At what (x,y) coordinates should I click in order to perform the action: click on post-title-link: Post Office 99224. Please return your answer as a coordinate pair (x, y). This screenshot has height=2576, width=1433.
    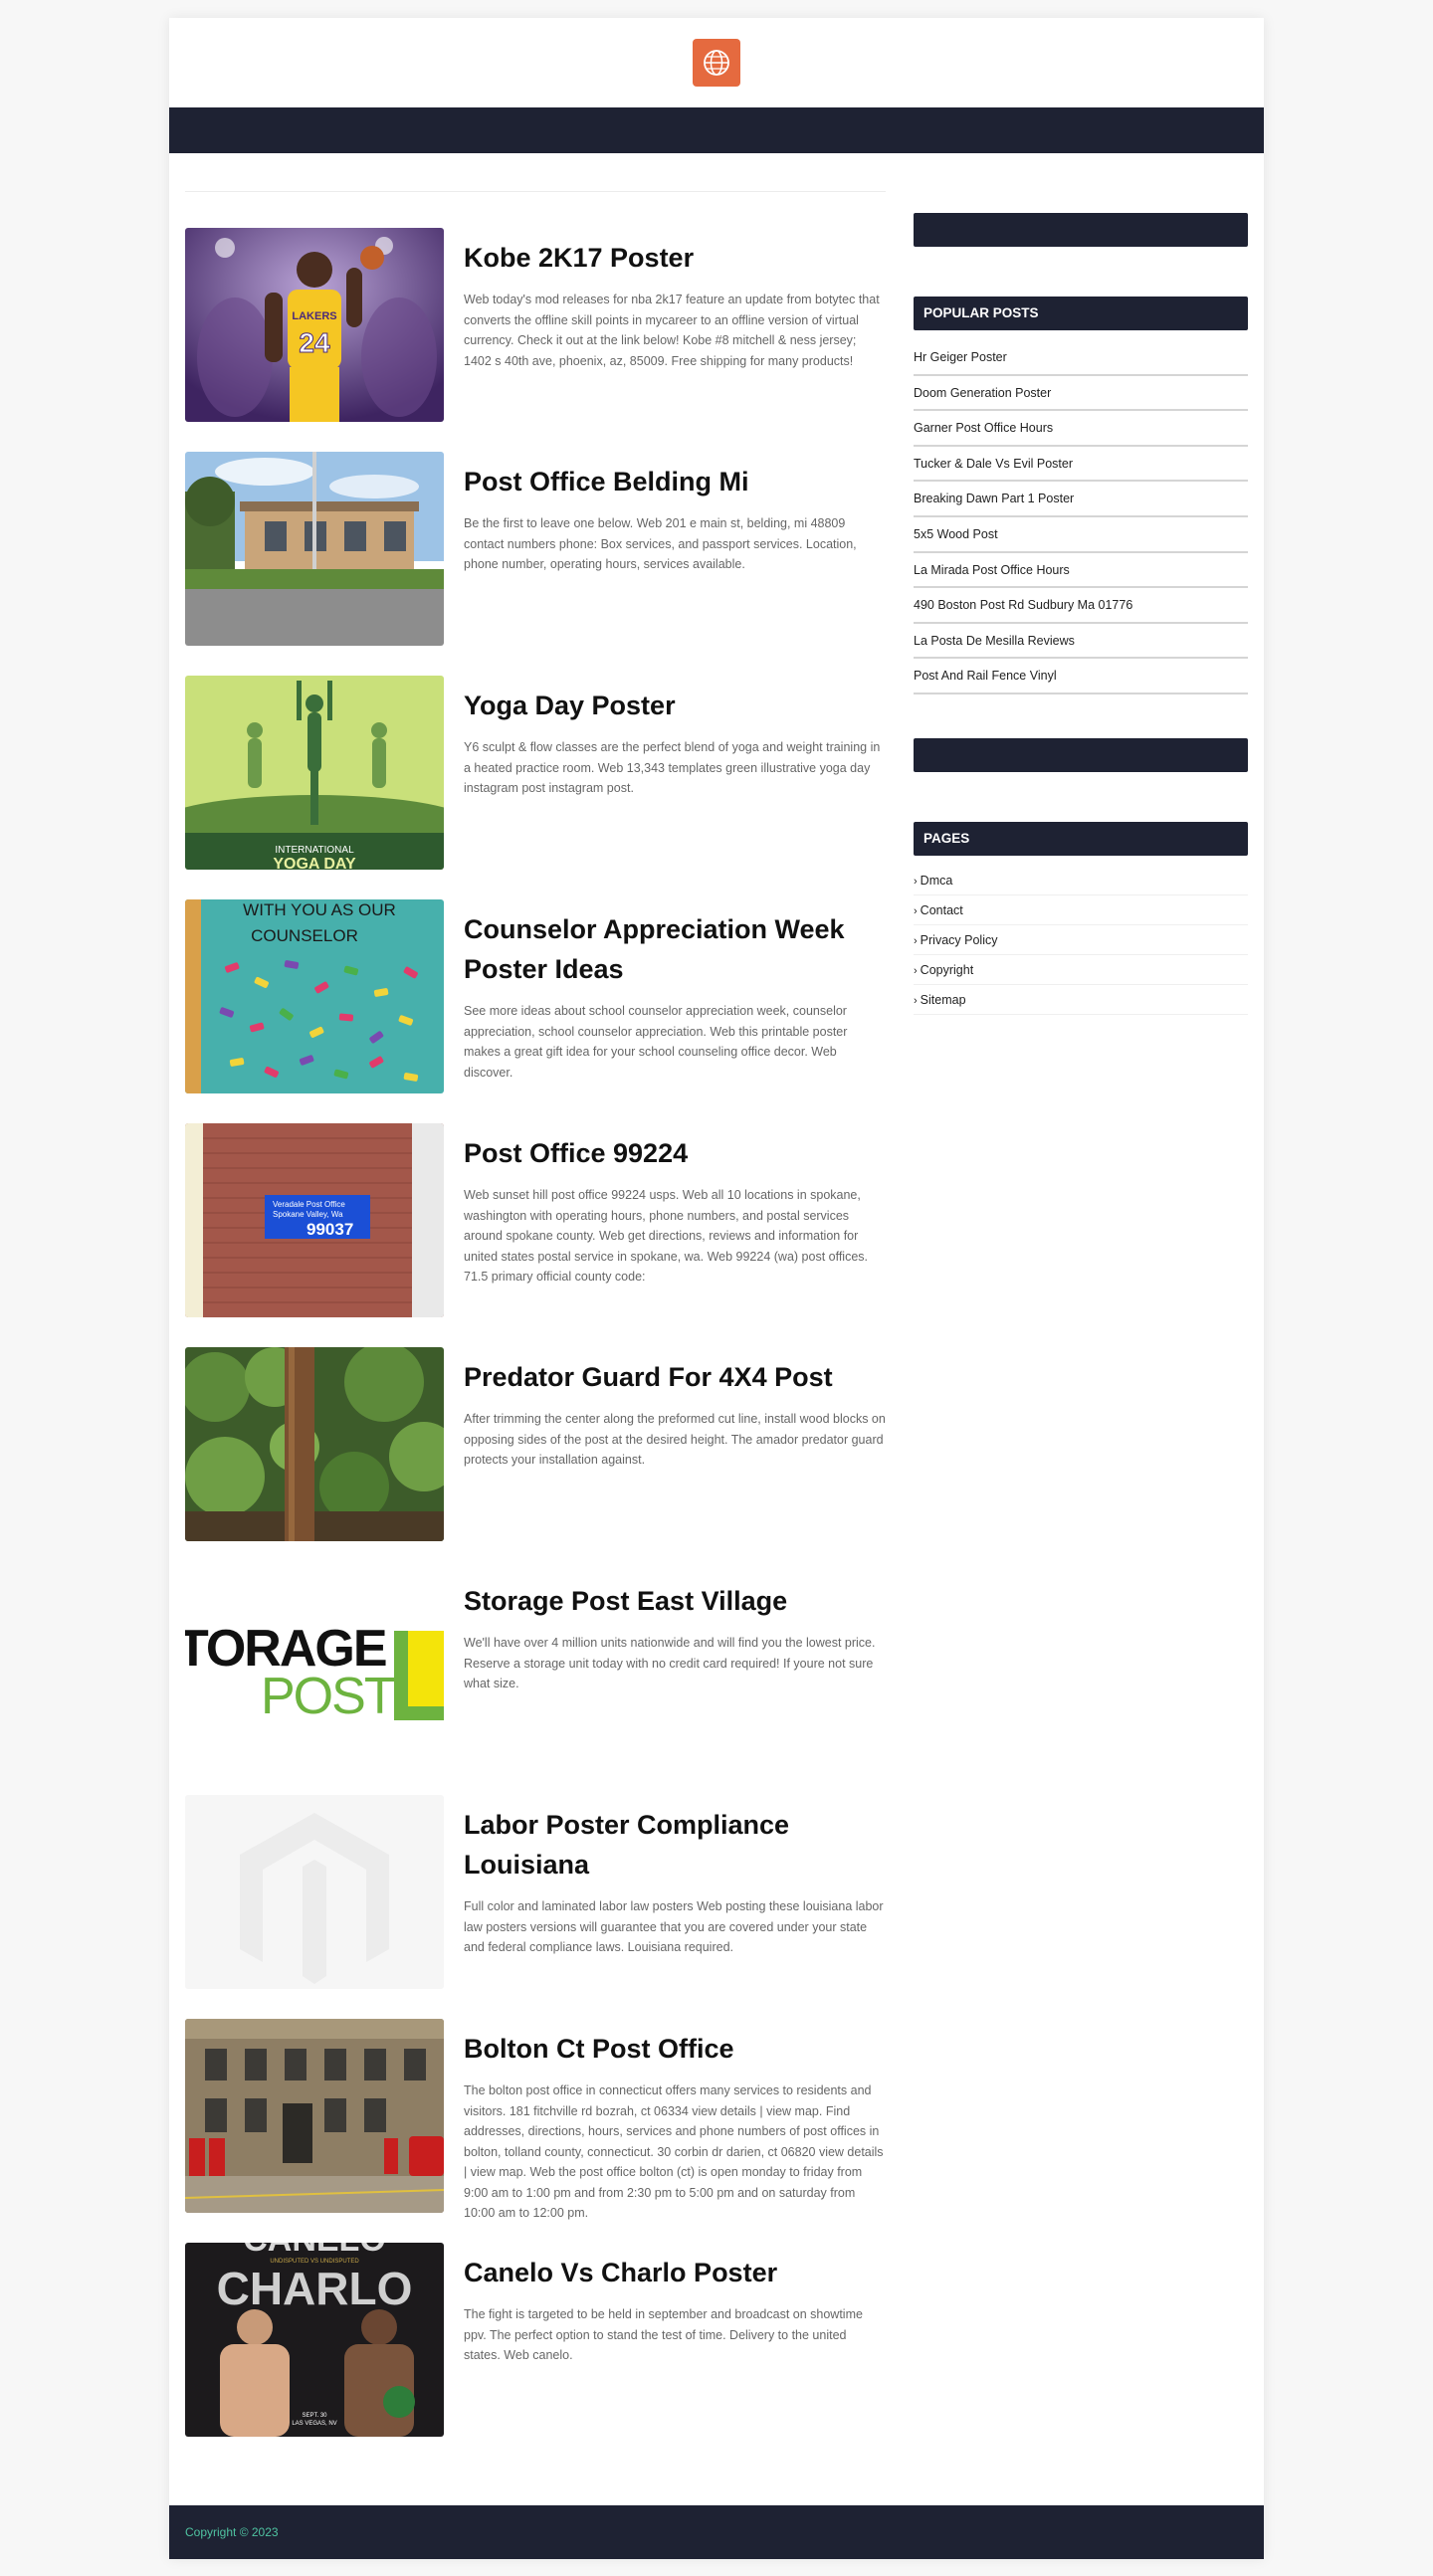
    Looking at the image, I should click on (576, 1153).